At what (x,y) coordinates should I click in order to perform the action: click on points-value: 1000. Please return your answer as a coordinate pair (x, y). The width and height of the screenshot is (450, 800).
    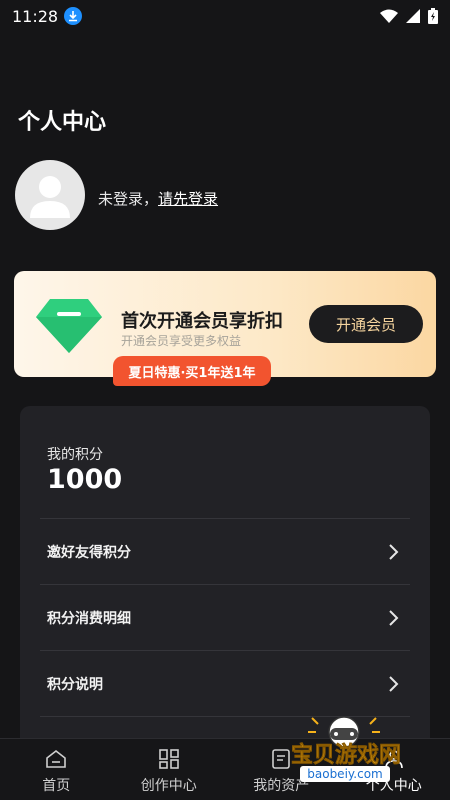
    Looking at the image, I should click on (85, 479).